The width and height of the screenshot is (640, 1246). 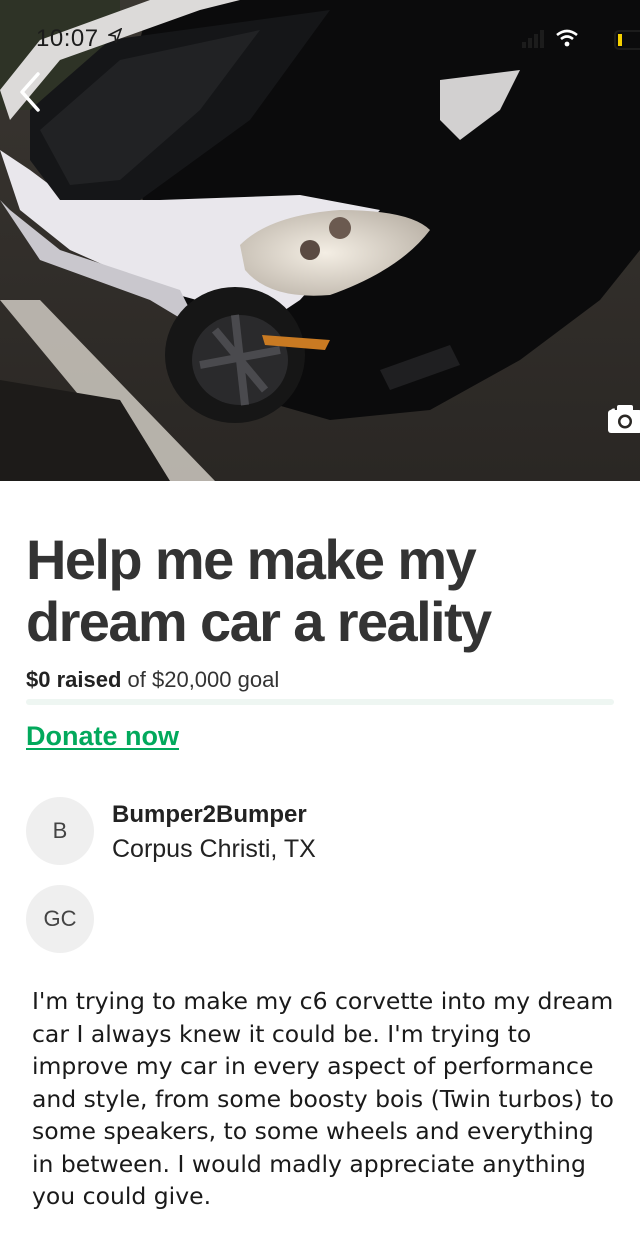 What do you see at coordinates (60, 919) in the screenshot?
I see `beneficiary-avatar: GC` at bounding box center [60, 919].